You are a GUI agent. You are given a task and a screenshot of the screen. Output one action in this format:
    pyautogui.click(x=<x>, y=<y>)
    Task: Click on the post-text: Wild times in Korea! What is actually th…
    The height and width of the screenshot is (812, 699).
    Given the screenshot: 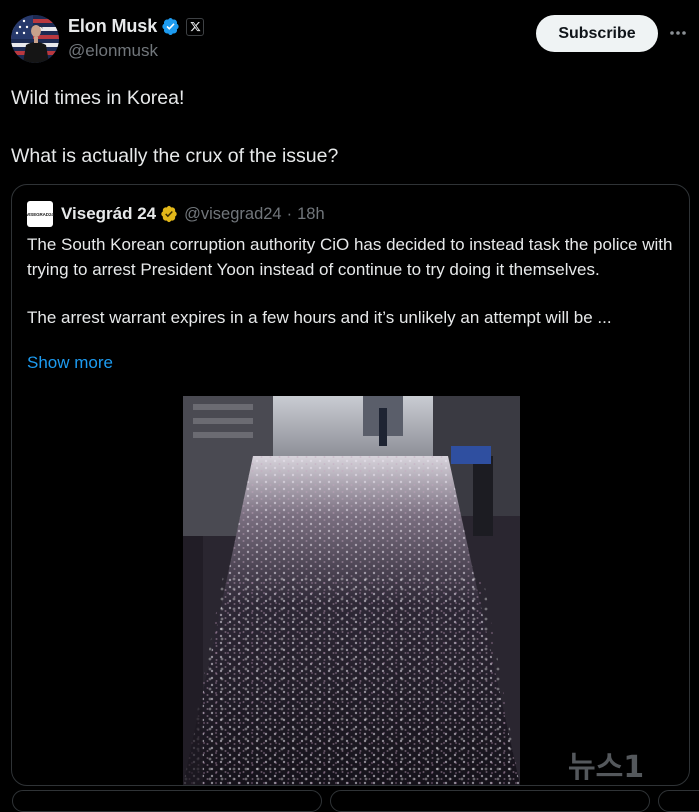 What is the action you would take?
    pyautogui.click(x=174, y=127)
    